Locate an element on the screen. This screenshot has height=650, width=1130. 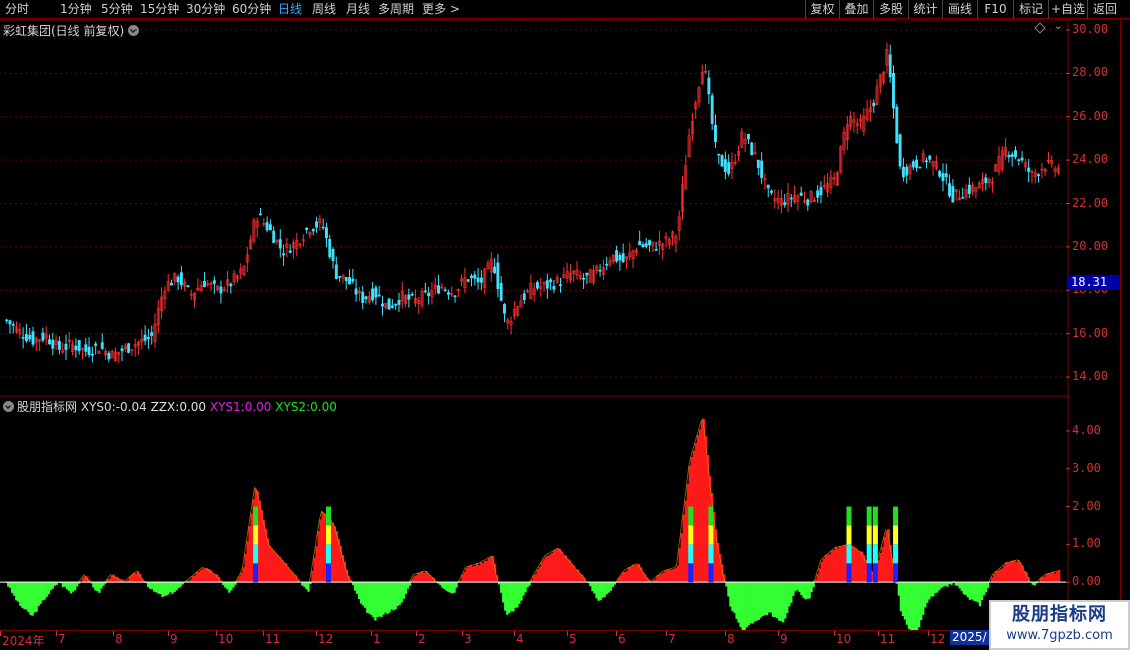
period-tab-9: 多周期 is located at coordinates (396, 9).